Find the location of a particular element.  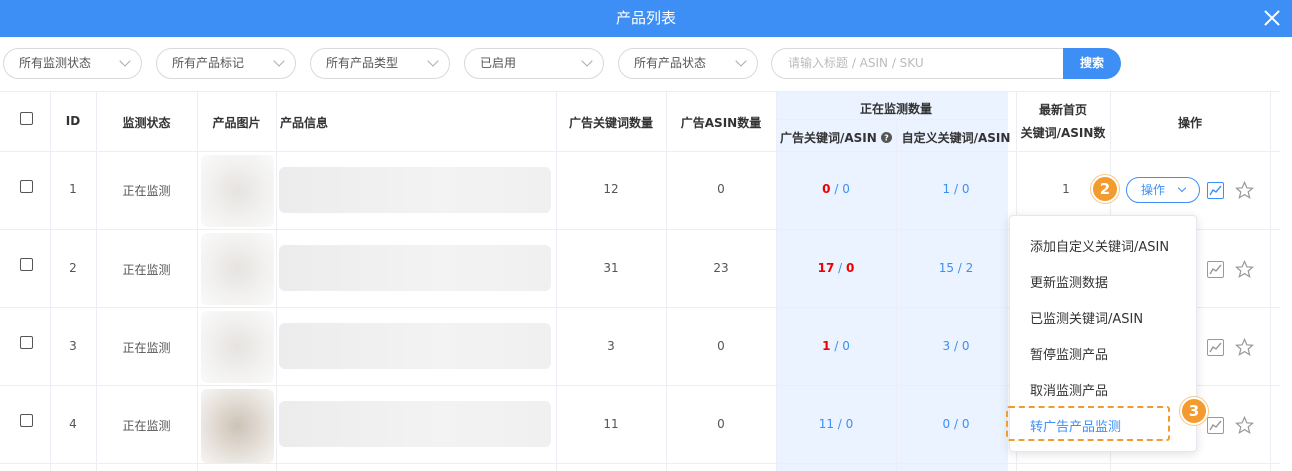

row-custom-kw-asin: 15 / 2 is located at coordinates (956, 268).